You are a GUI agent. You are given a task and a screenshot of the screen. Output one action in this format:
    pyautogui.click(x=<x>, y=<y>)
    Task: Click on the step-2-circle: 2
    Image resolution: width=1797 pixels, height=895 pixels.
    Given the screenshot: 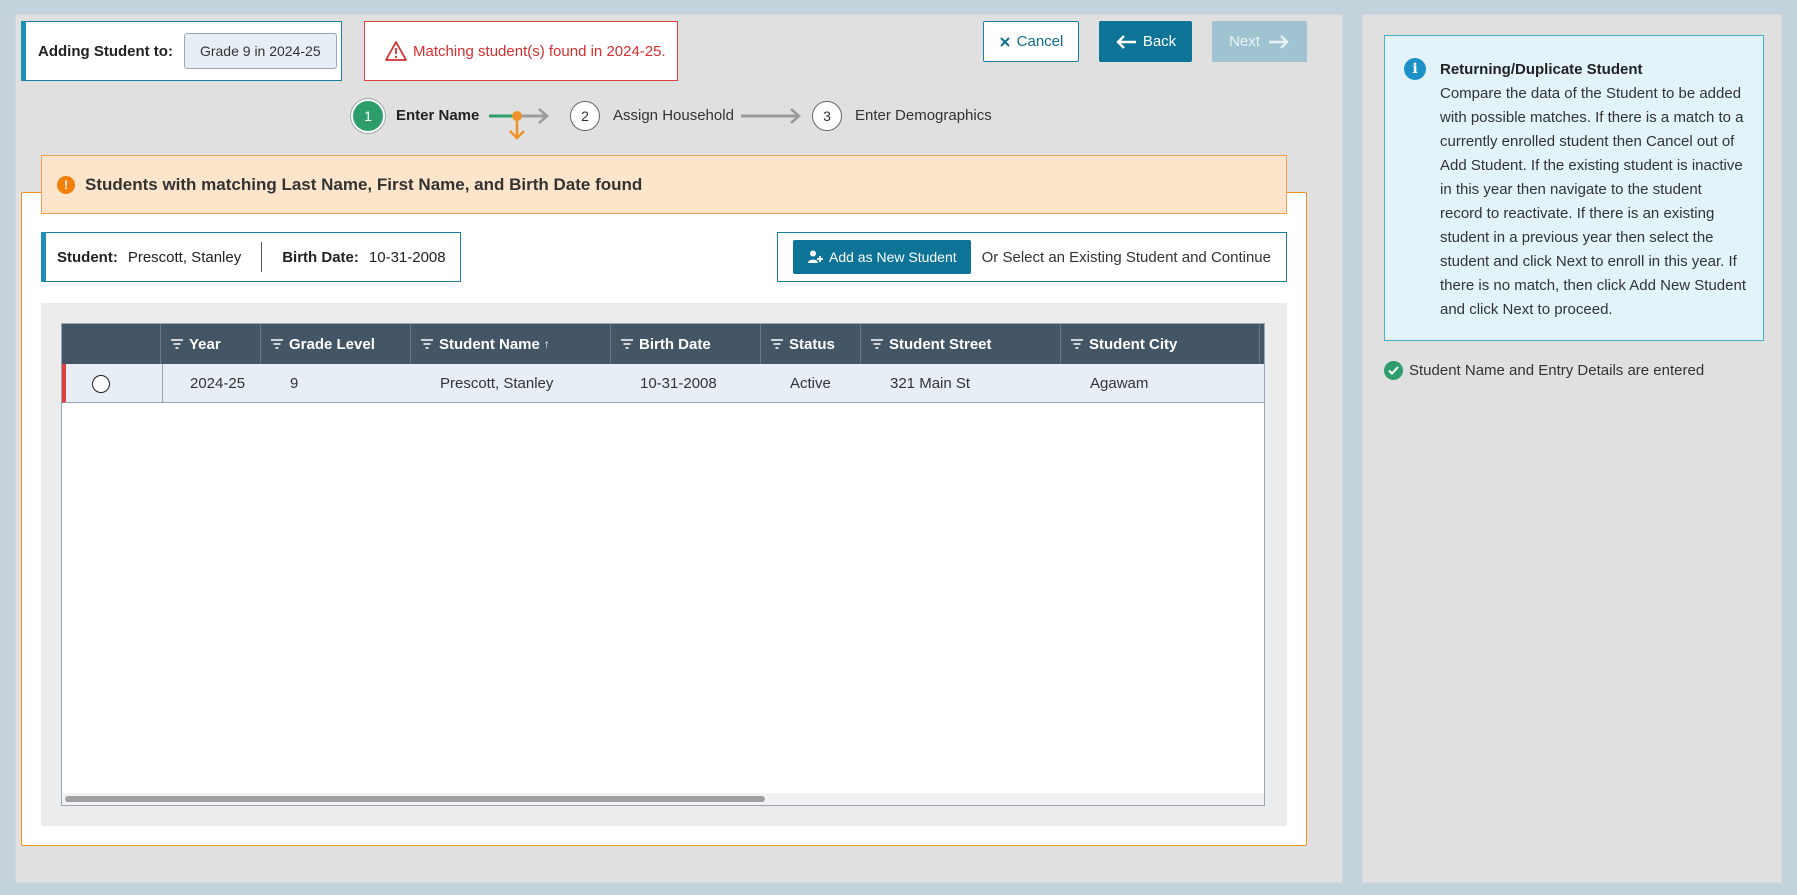 What is the action you would take?
    pyautogui.click(x=585, y=116)
    